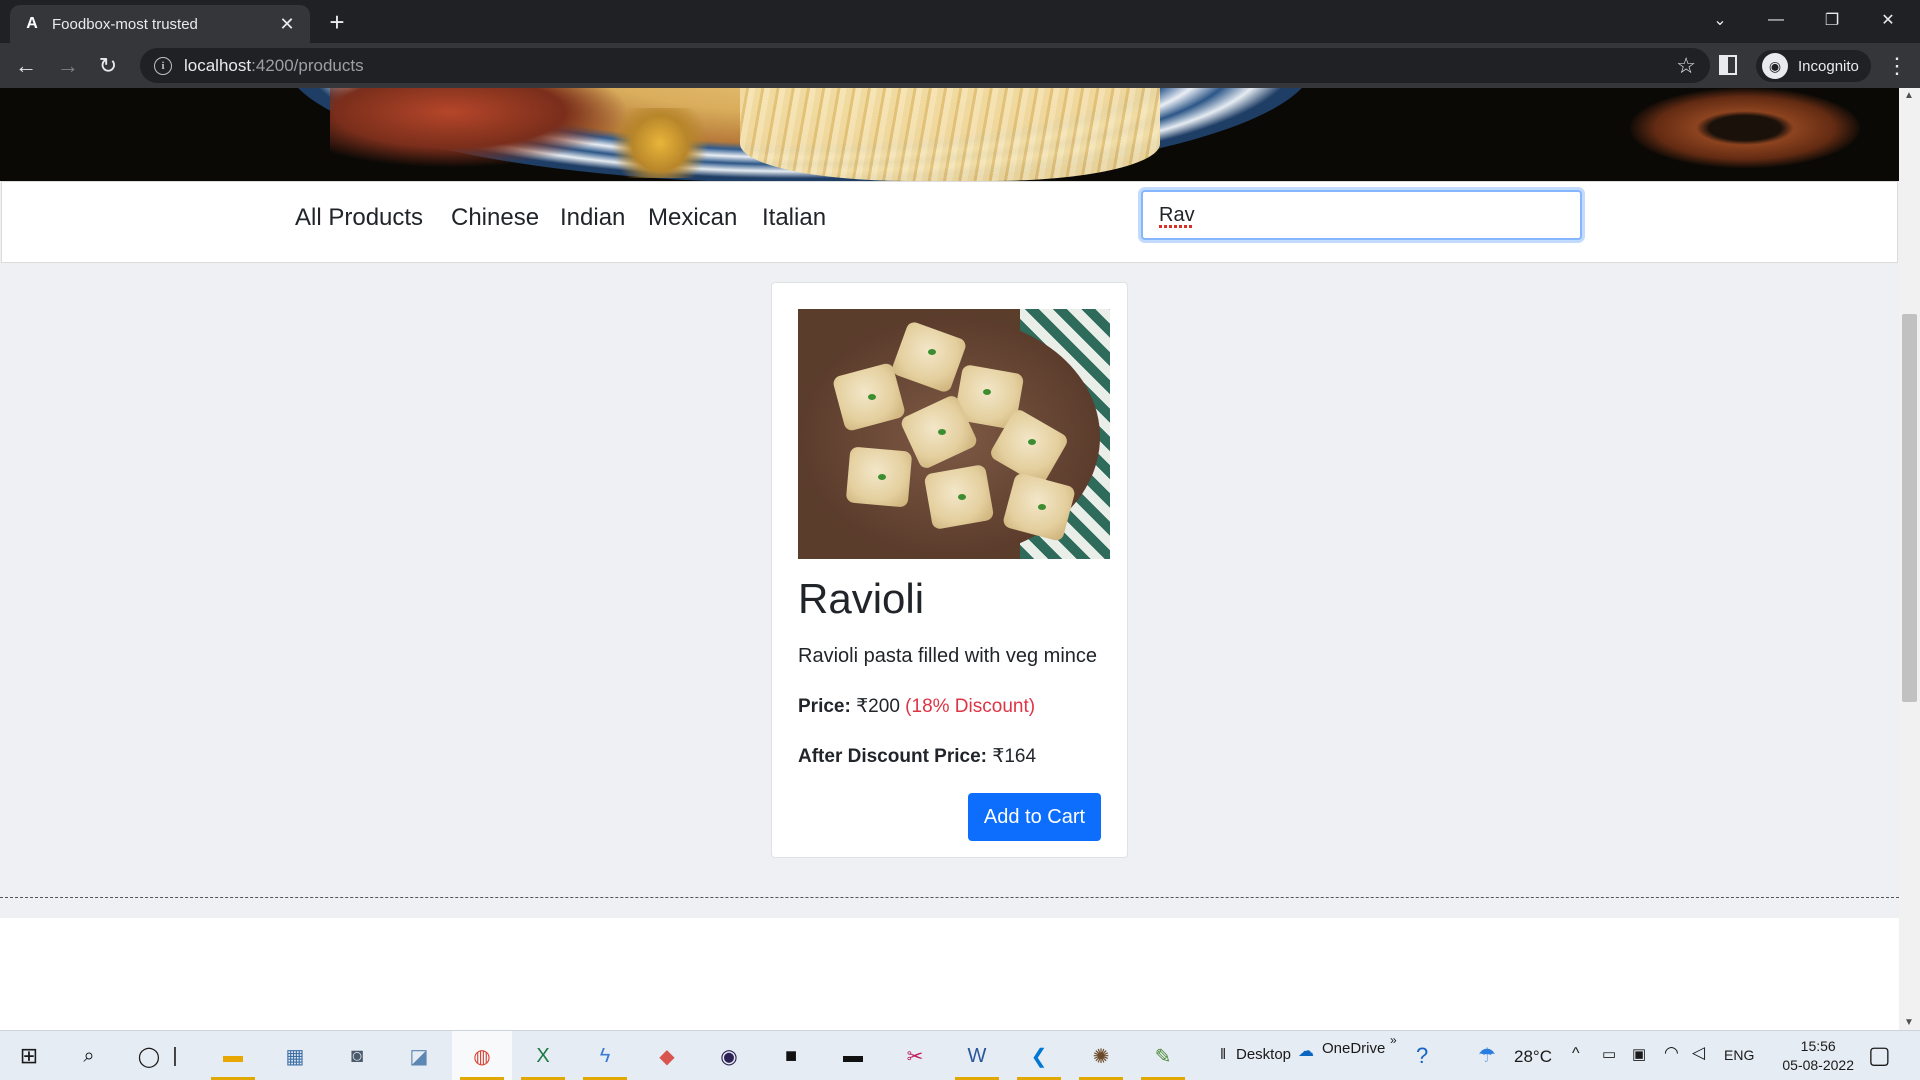 The height and width of the screenshot is (1080, 1920). I want to click on bookmark-star-icon: ☆, so click(1686, 66).